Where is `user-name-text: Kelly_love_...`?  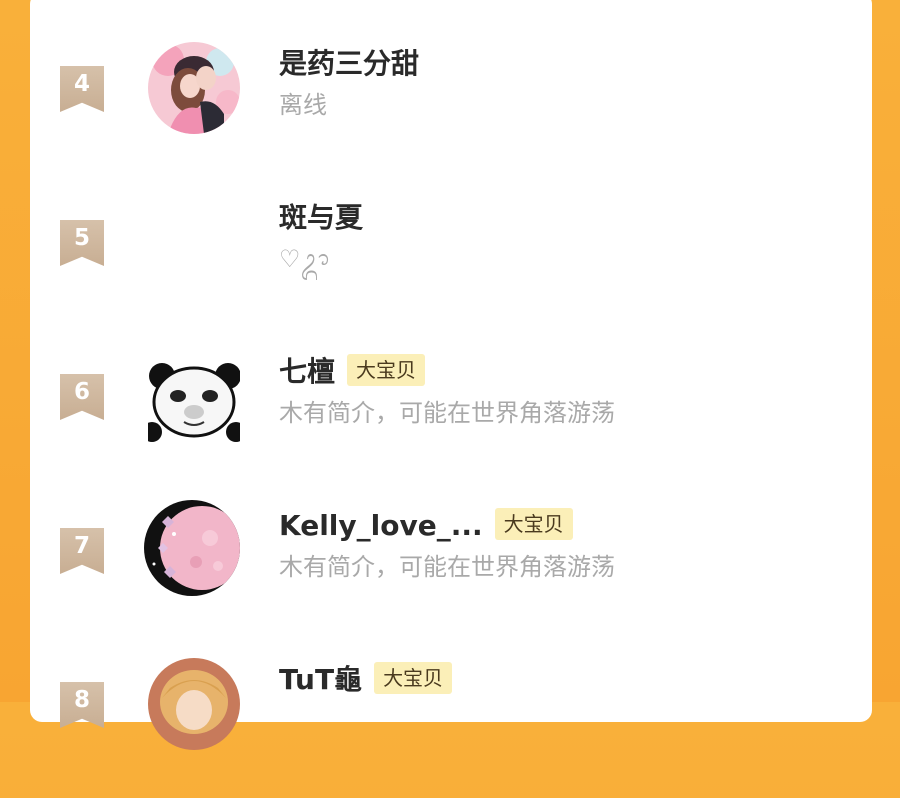
user-name-text: Kelly_love_... is located at coordinates (381, 525).